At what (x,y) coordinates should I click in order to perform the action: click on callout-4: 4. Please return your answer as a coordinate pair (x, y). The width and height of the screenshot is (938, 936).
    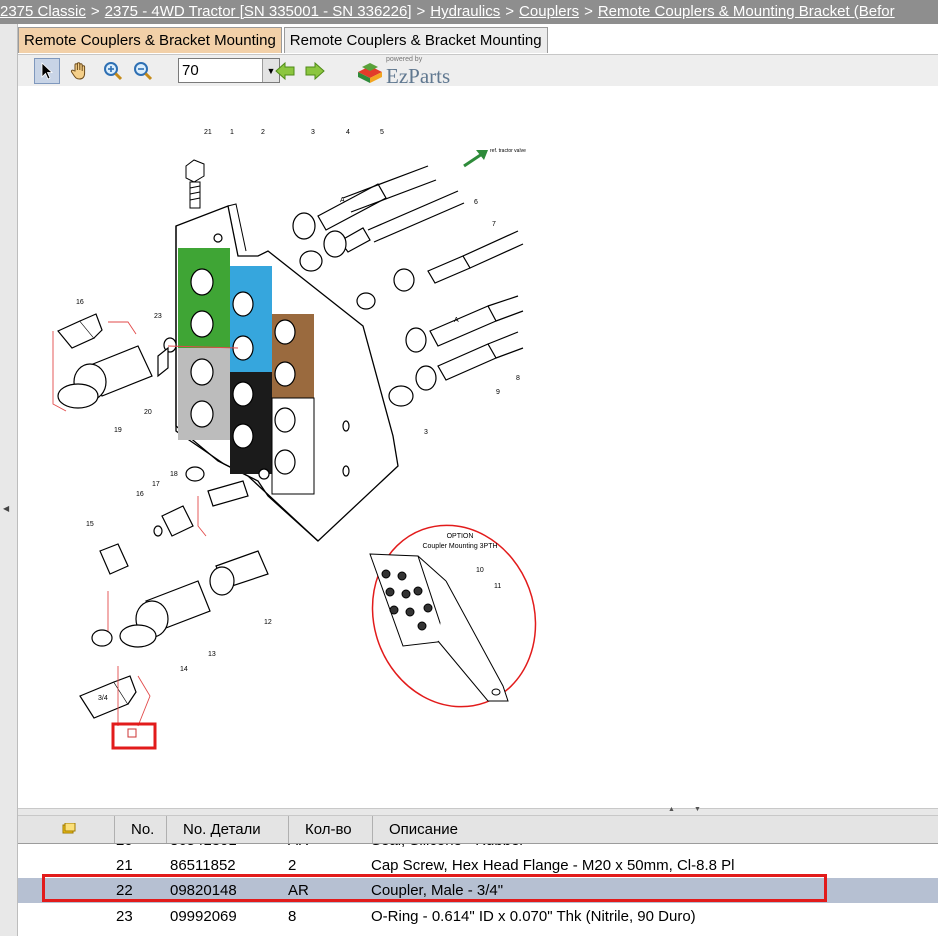
    Looking at the image, I should click on (348, 132).